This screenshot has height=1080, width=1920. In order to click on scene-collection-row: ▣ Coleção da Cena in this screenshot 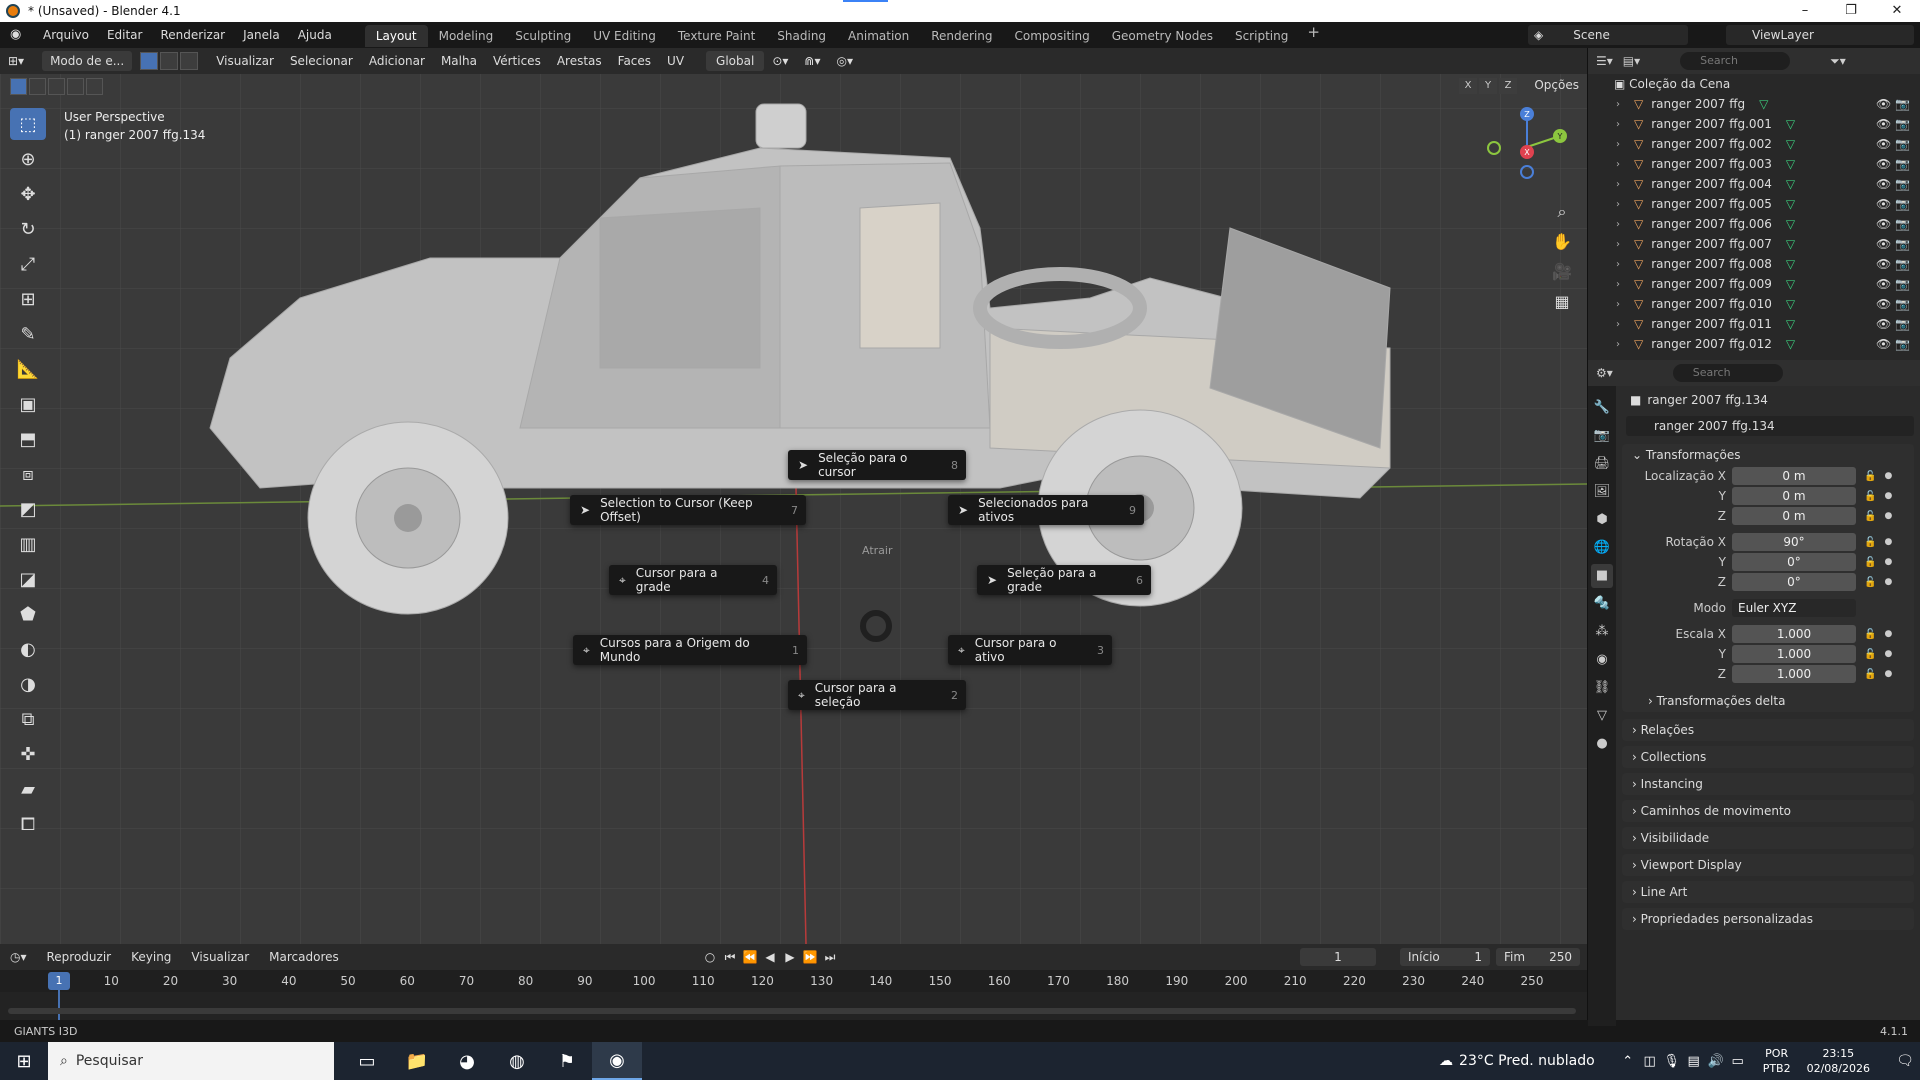, I will do `click(1754, 84)`.